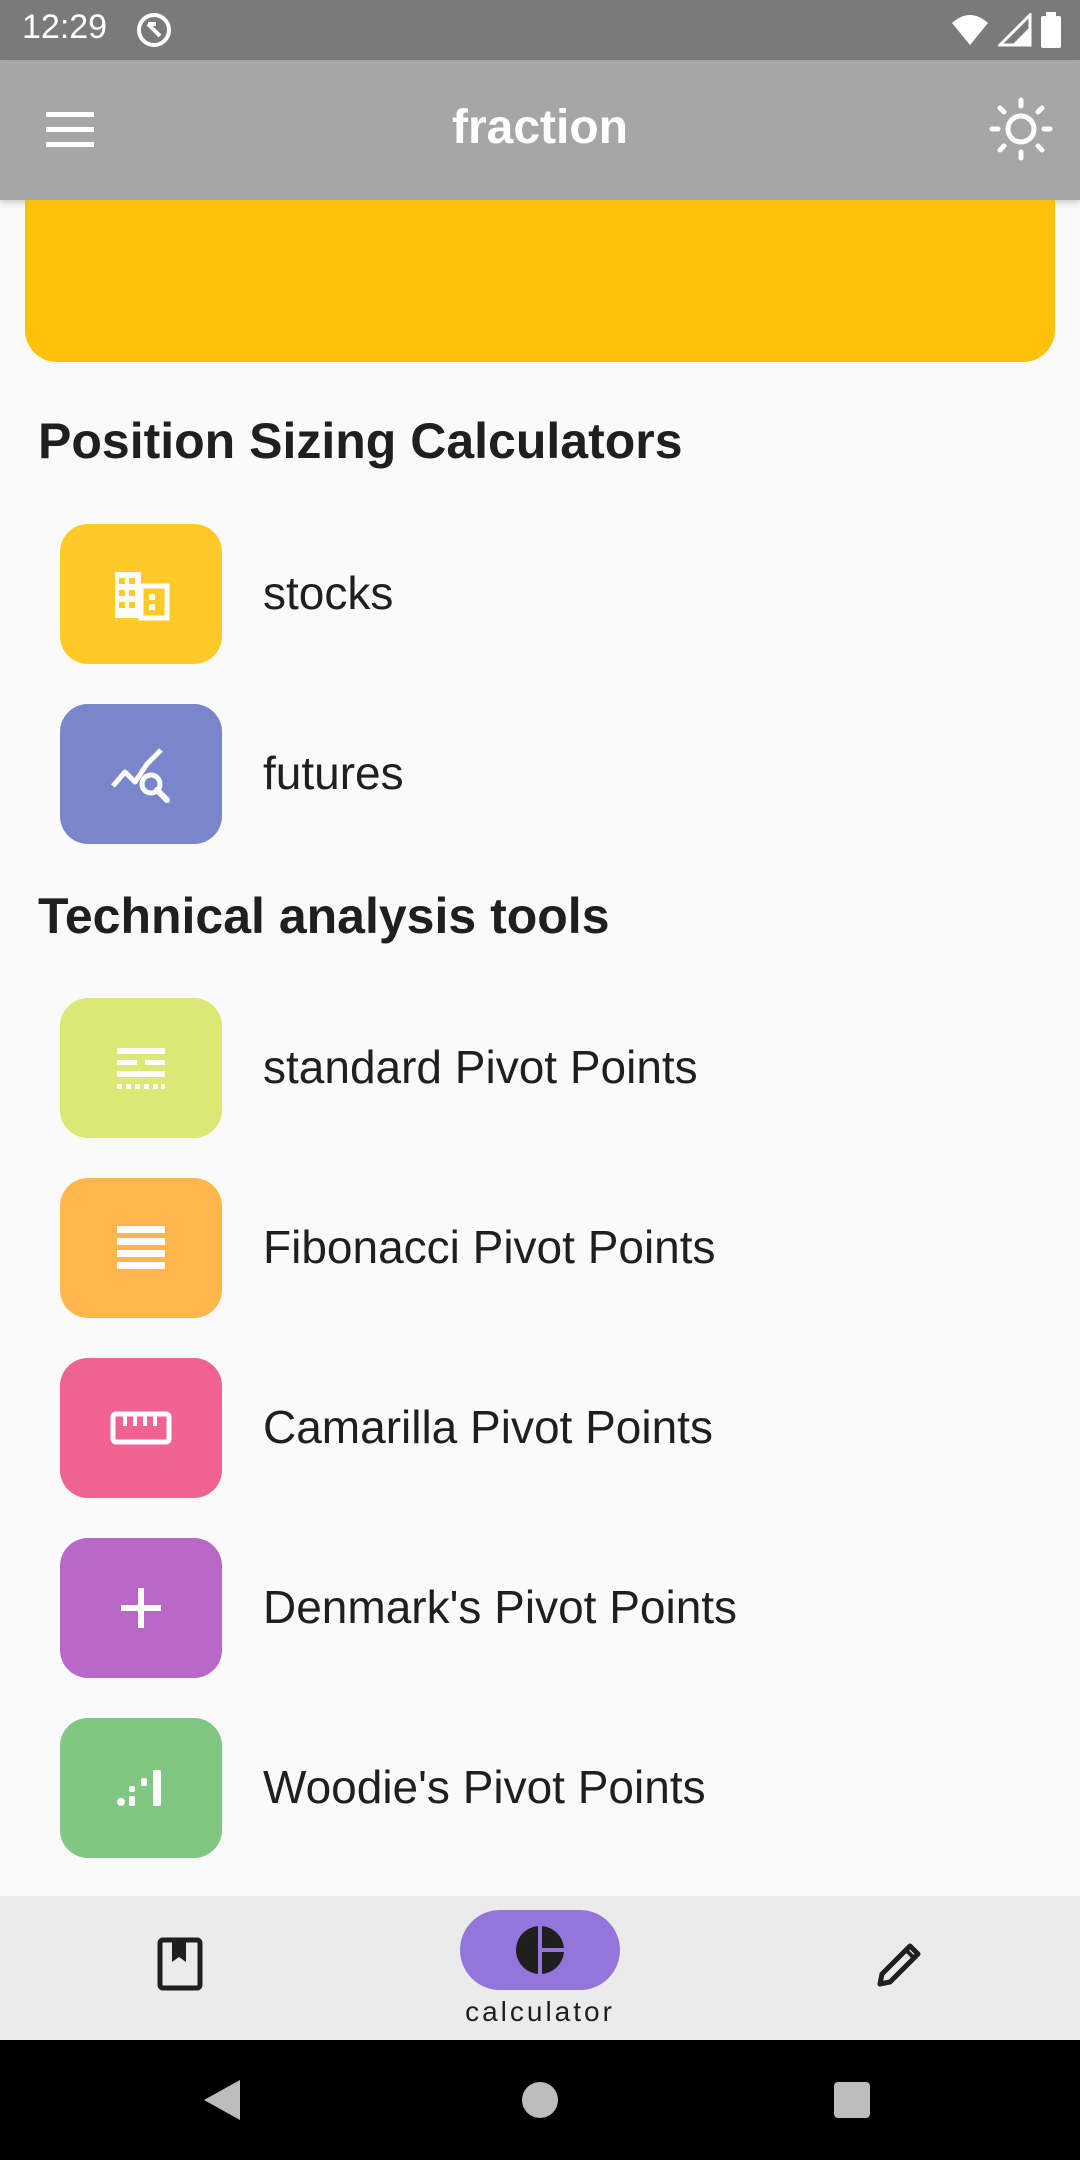 This screenshot has height=2160, width=1080. I want to click on section-title-position-sizing: Position Sizing Calculators, so click(360, 441).